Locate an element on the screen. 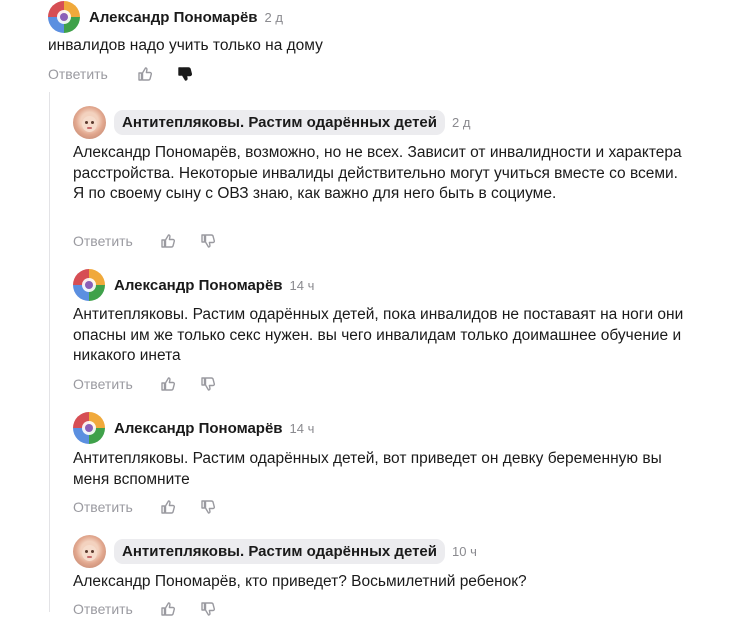 The image size is (741, 619). comment-time: 10 ч is located at coordinates (464, 551).